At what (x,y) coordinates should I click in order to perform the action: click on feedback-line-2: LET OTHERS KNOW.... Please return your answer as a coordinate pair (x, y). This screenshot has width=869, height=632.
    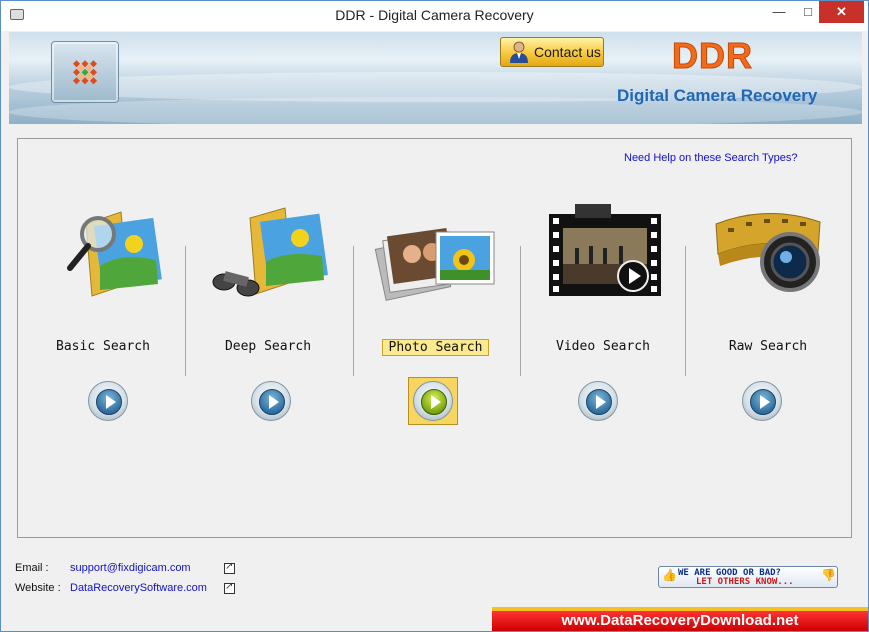
    Looking at the image, I should click on (745, 582).